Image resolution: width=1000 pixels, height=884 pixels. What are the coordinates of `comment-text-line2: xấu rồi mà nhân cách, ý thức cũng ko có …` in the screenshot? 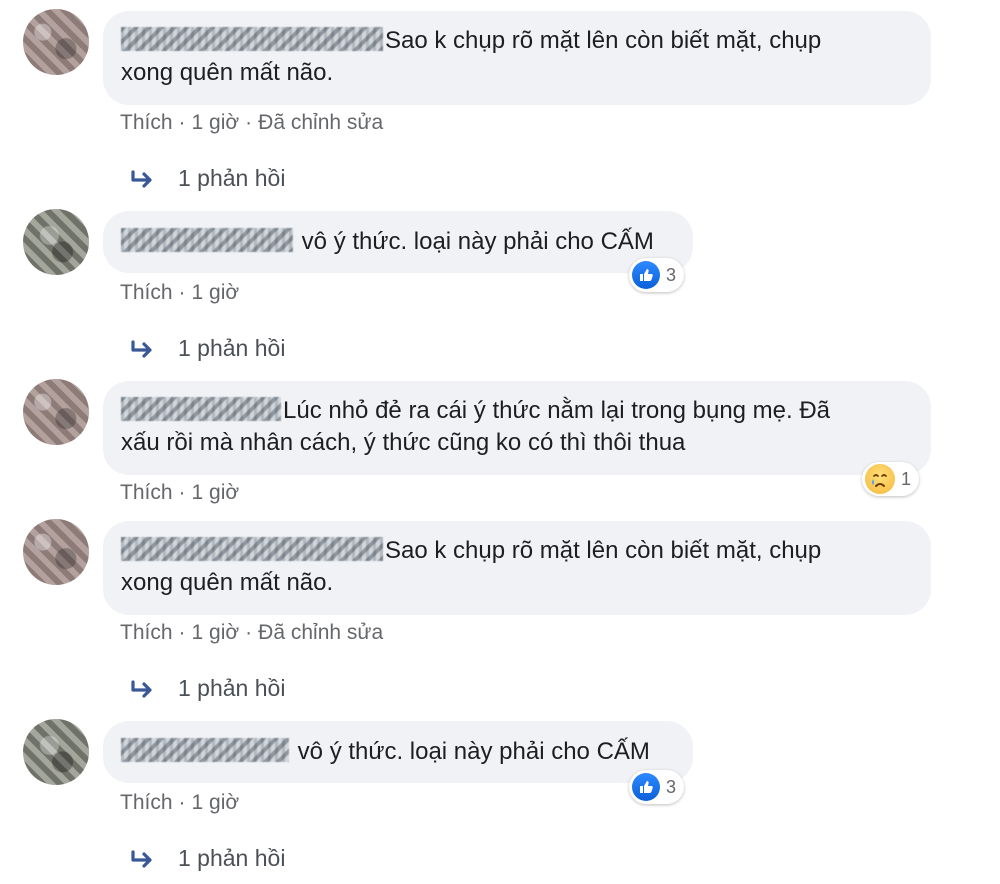 It's located at (403, 442).